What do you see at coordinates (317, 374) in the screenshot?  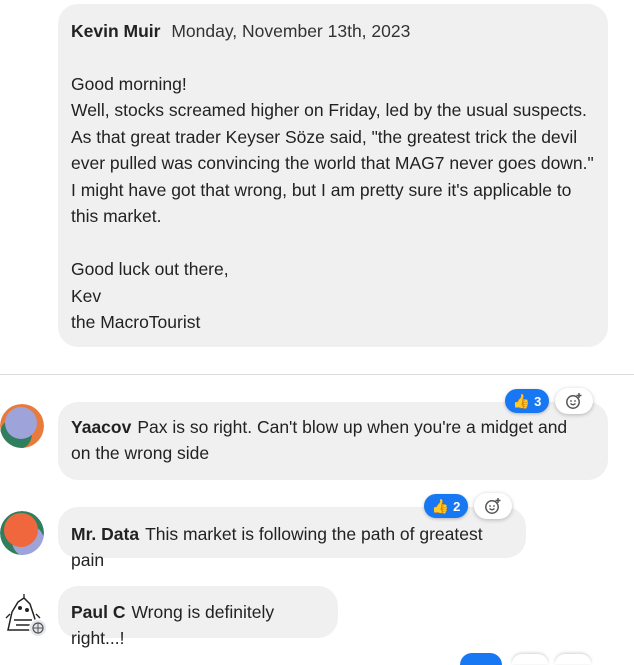 I see `divider` at bounding box center [317, 374].